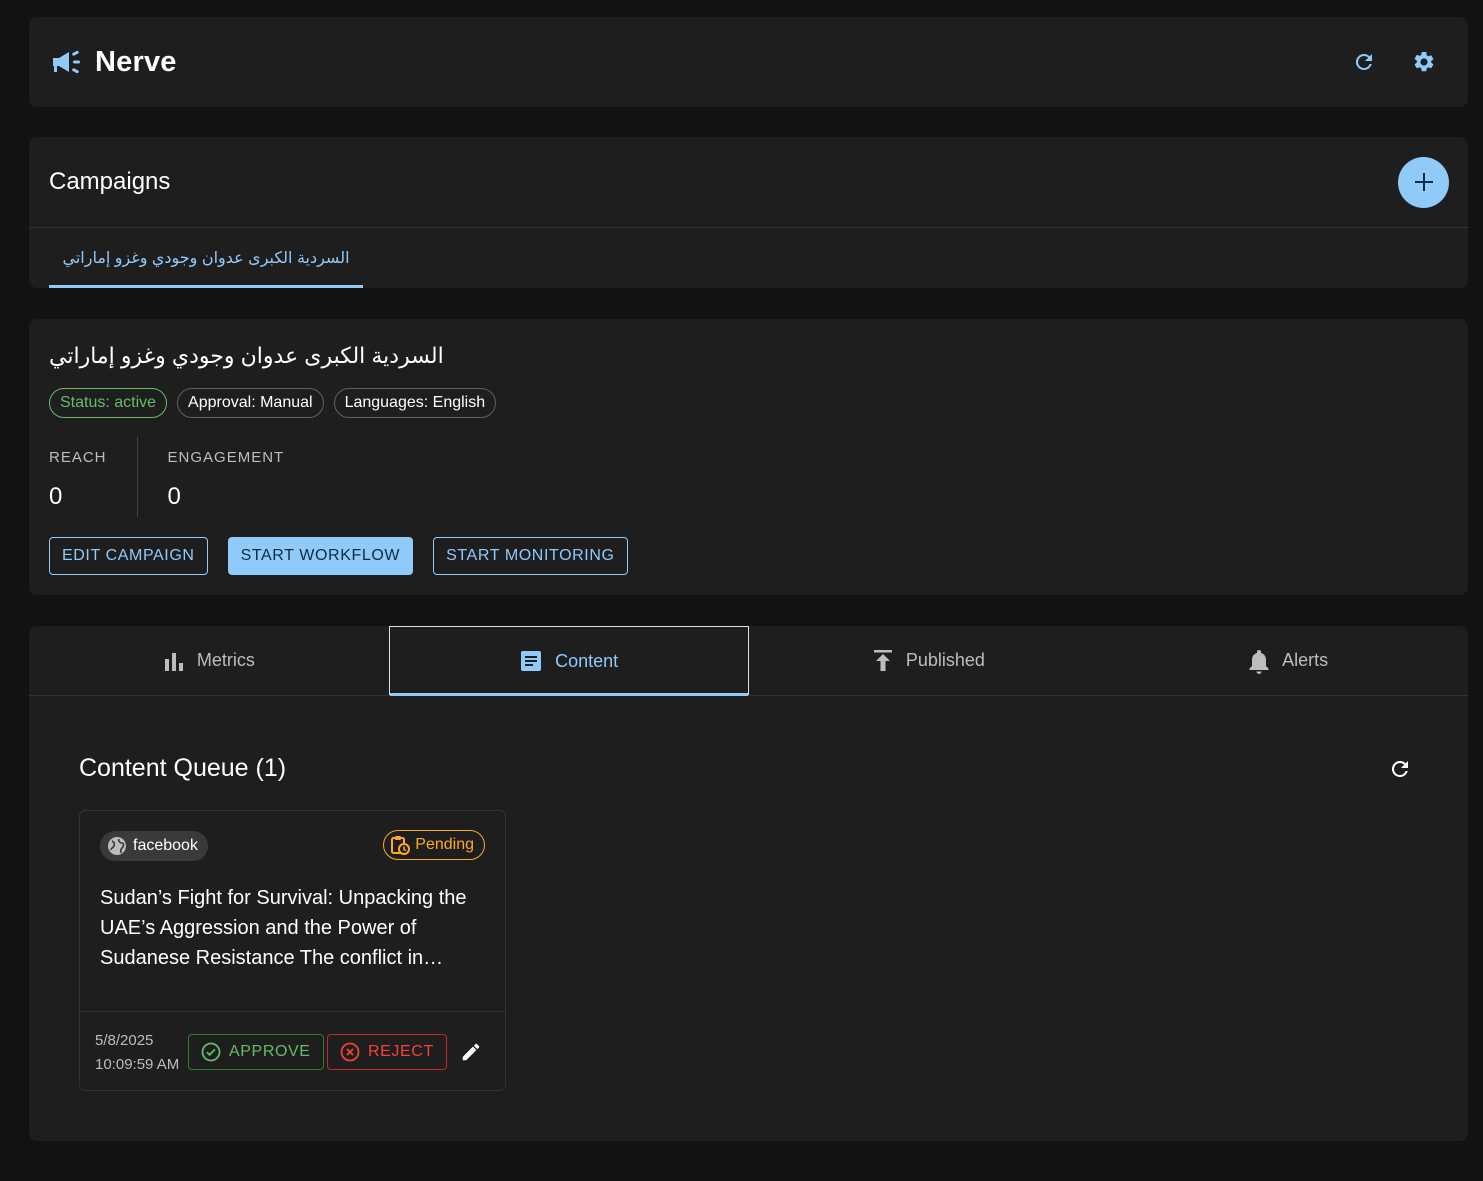 This screenshot has height=1181, width=1483. What do you see at coordinates (137, 1053) in the screenshot?
I see `timestamp: 5/8/2025 10:09:59 AM` at bounding box center [137, 1053].